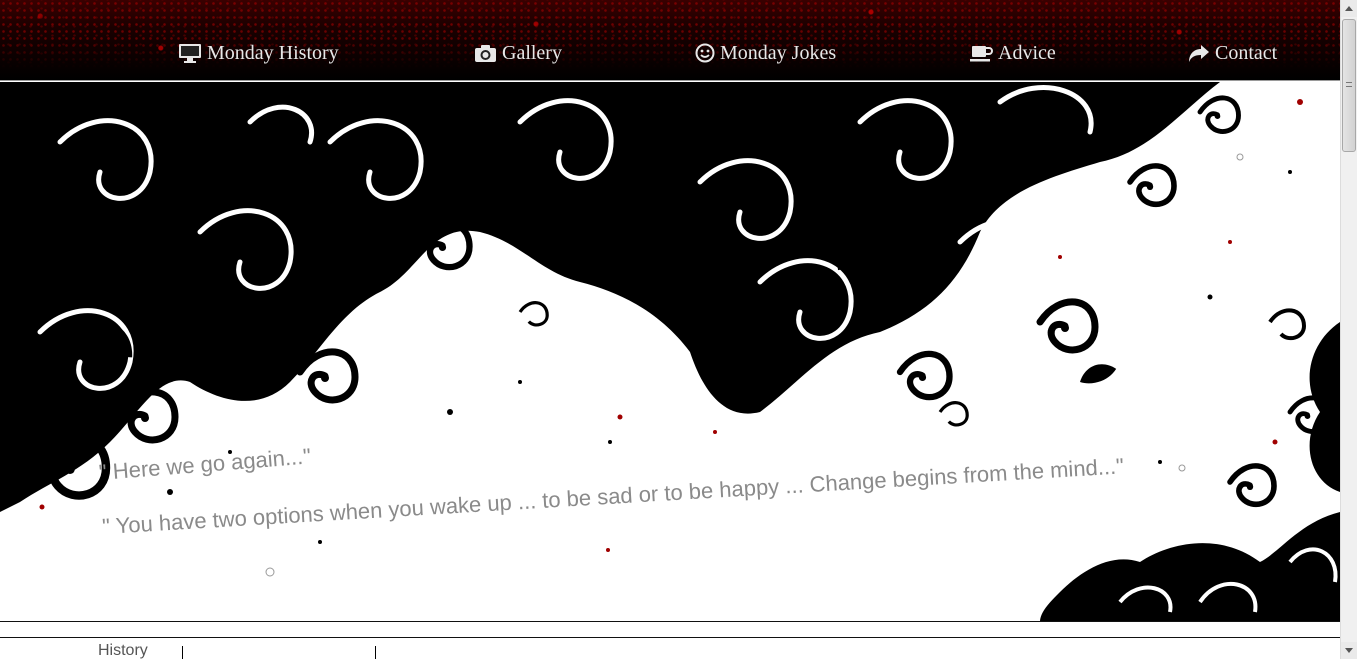  What do you see at coordinates (1349, 8) in the screenshot?
I see `scroll-up-arrow-icon` at bounding box center [1349, 8].